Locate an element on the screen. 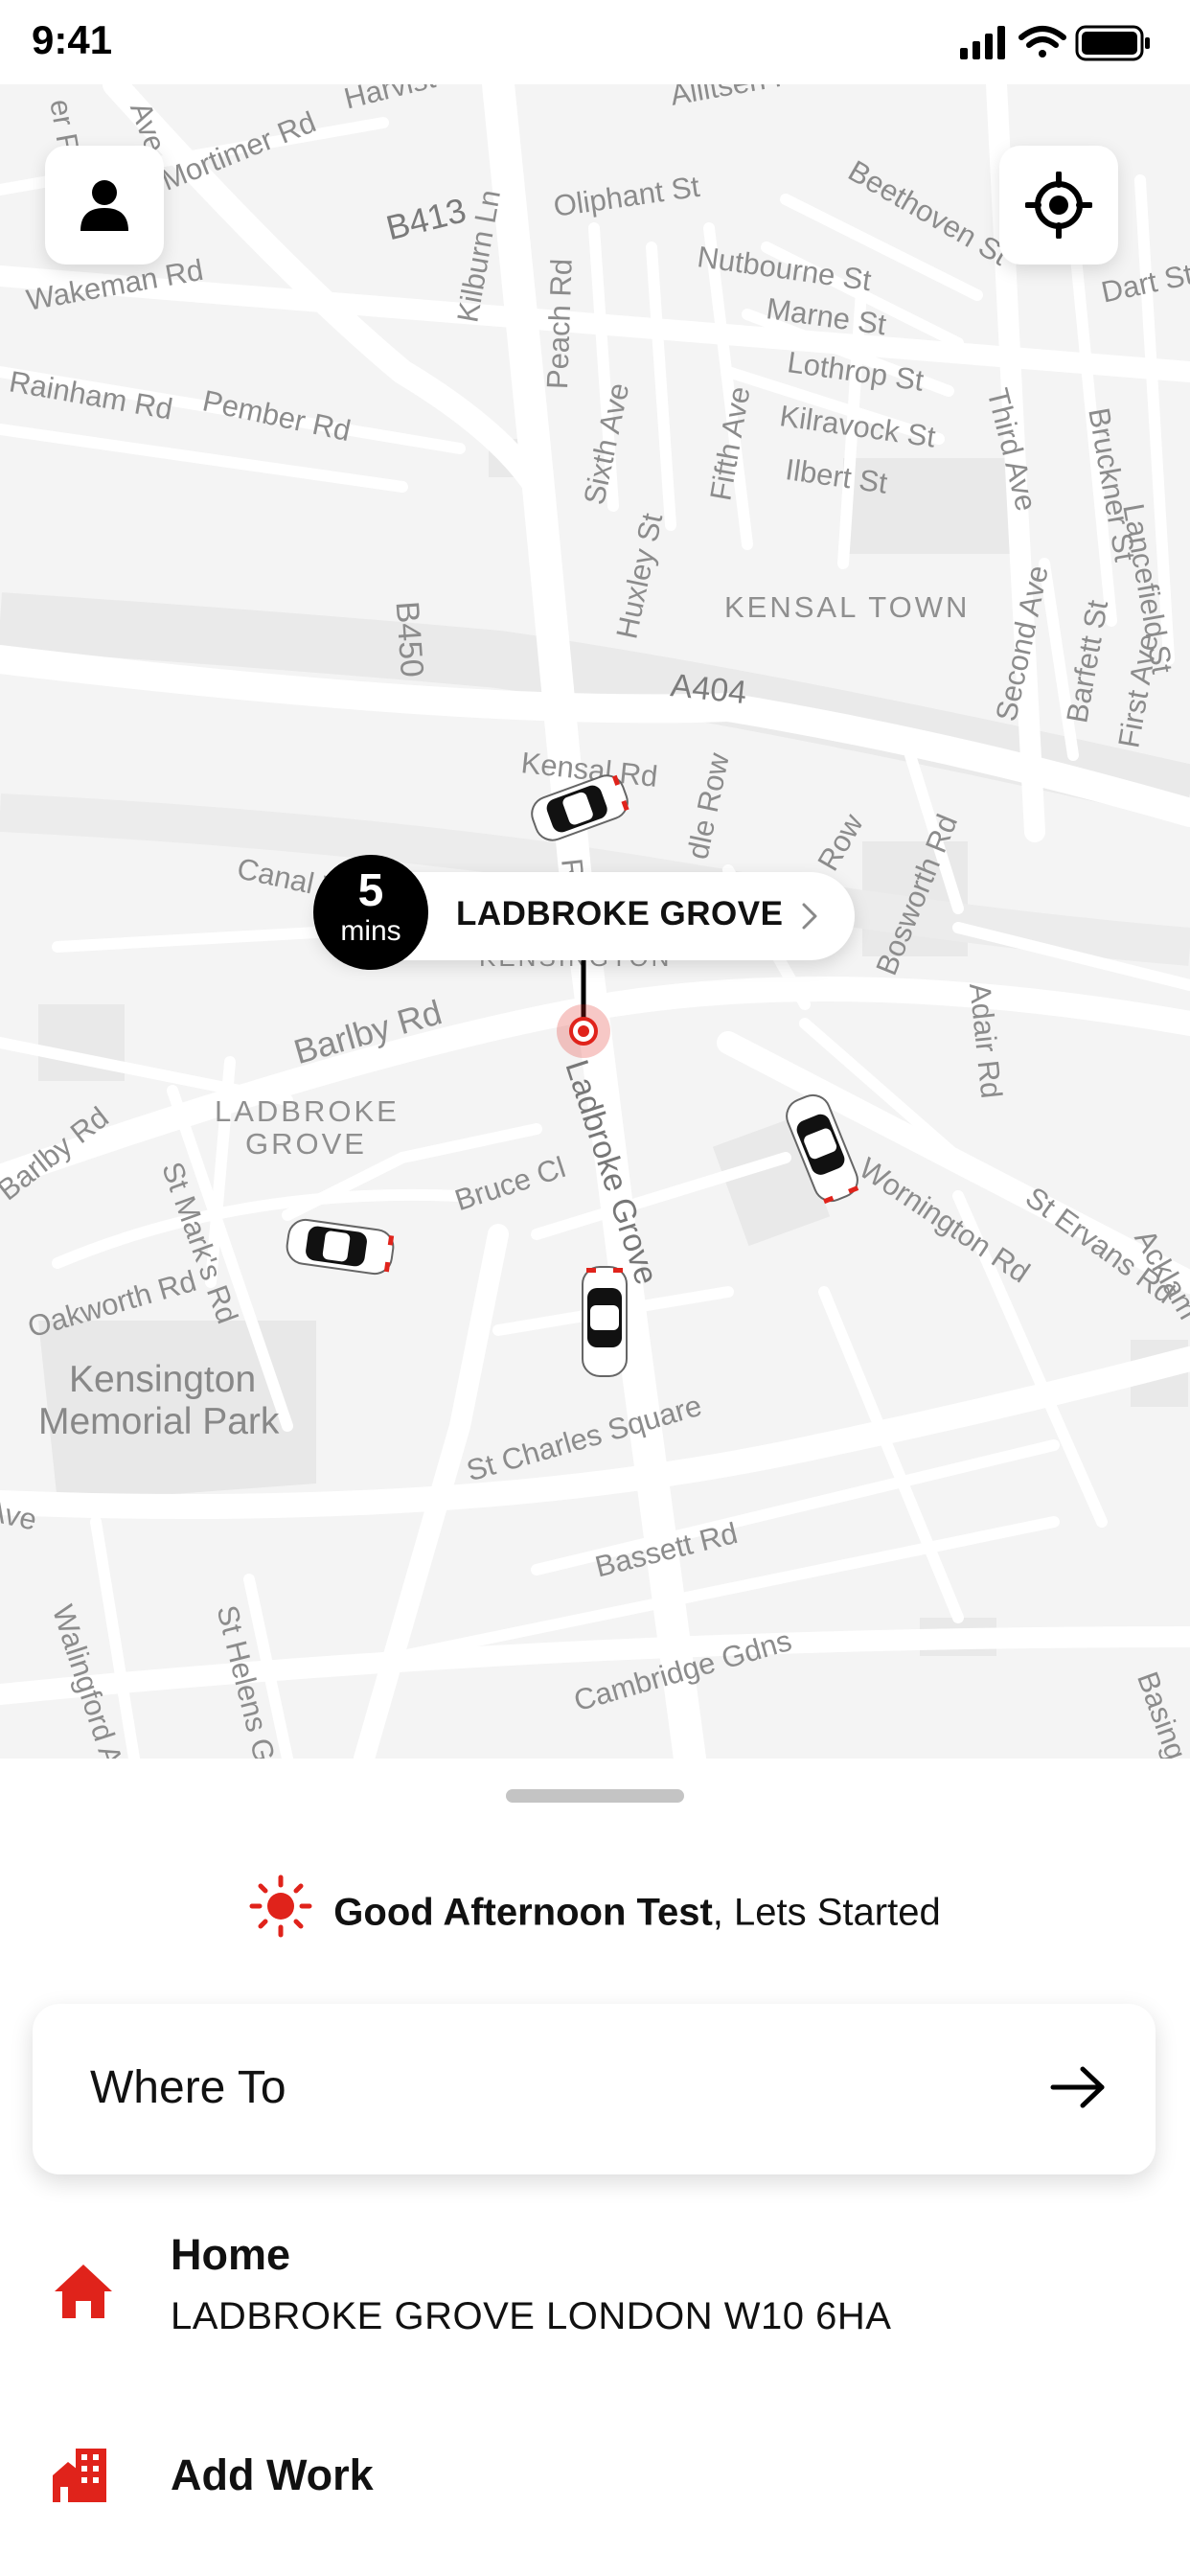 Image resolution: width=1190 pixels, height=2576 pixels. park-label-line2: Memorial Park is located at coordinates (159, 1421).